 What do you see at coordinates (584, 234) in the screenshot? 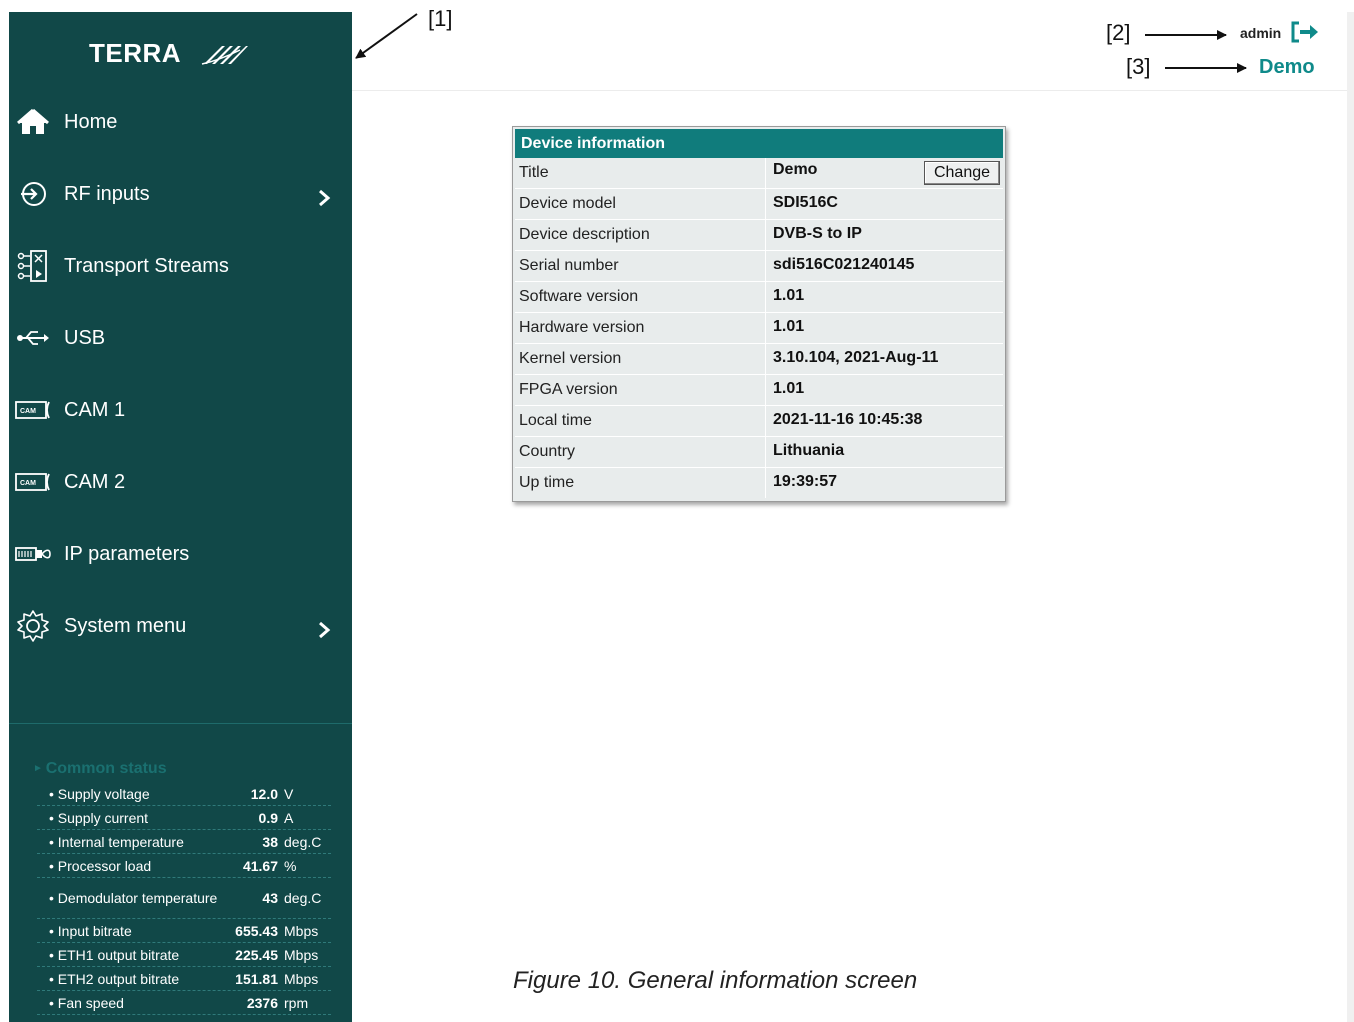
I see `info-label: Device description` at bounding box center [584, 234].